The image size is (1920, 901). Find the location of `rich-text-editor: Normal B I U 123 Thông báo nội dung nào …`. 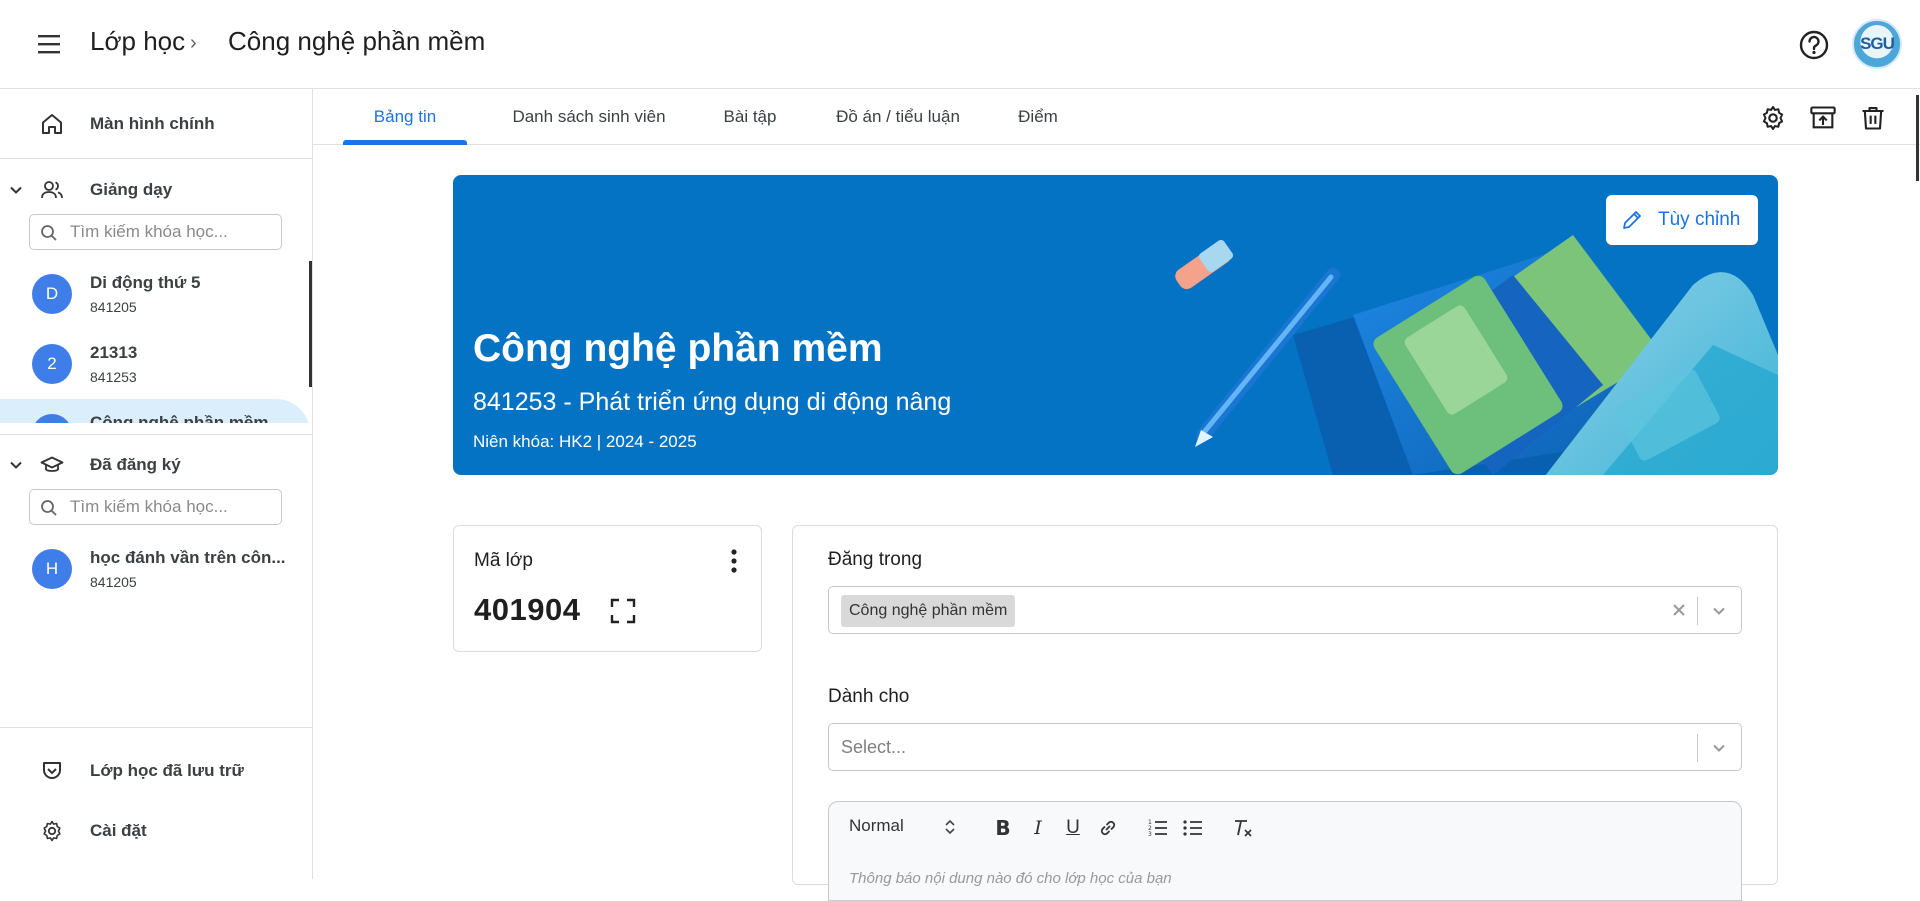

rich-text-editor: Normal B I U 123 Thông báo nội dung nào … is located at coordinates (1285, 851).